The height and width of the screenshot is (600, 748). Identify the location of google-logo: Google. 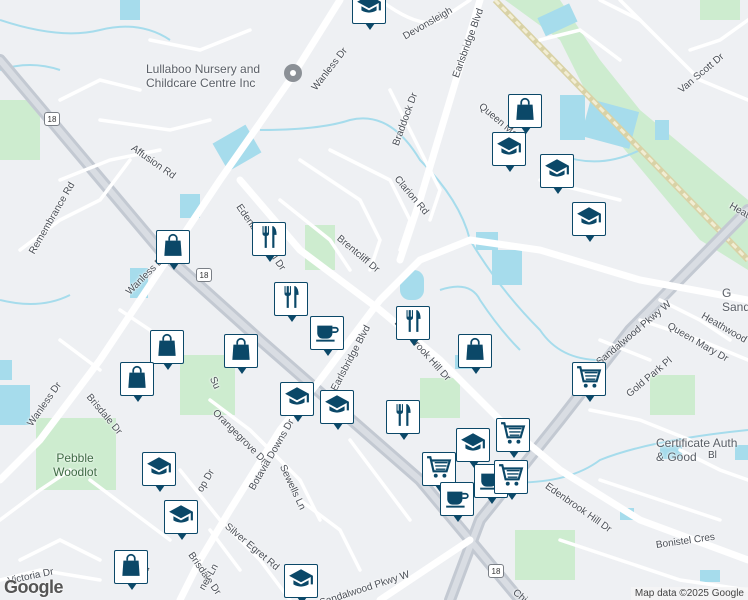
(34, 587).